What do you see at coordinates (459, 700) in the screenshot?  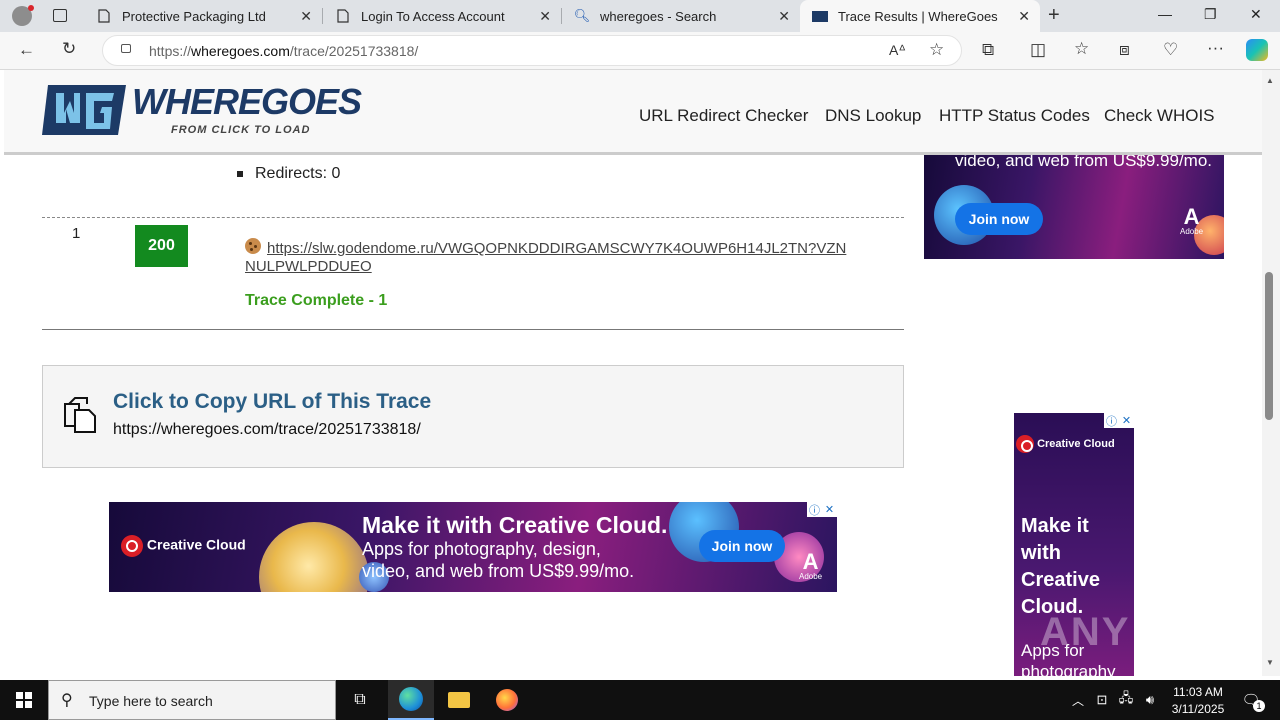 I see `file-explorer-icon` at bounding box center [459, 700].